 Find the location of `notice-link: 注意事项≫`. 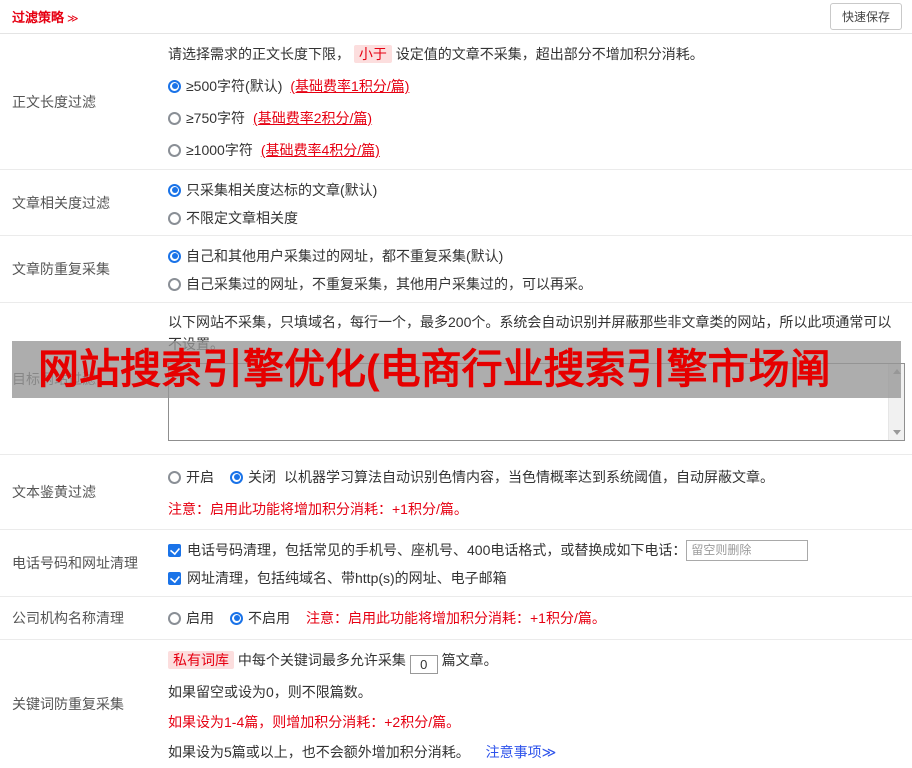

notice-link: 注意事项≫ is located at coordinates (521, 752).